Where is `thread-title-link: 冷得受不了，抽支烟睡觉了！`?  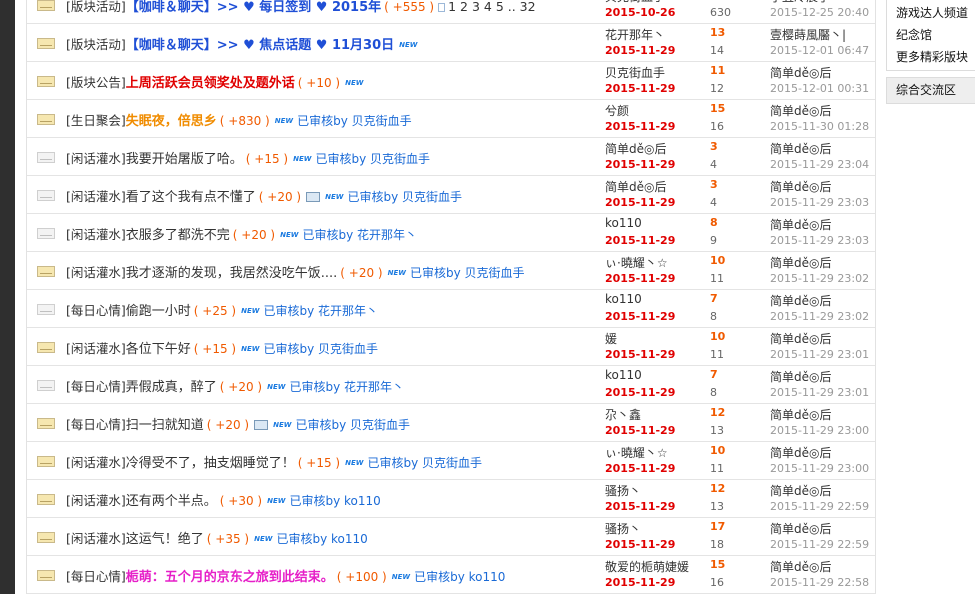 thread-title-link: 冷得受不了，抽支烟睡觉了！ is located at coordinates (210, 463).